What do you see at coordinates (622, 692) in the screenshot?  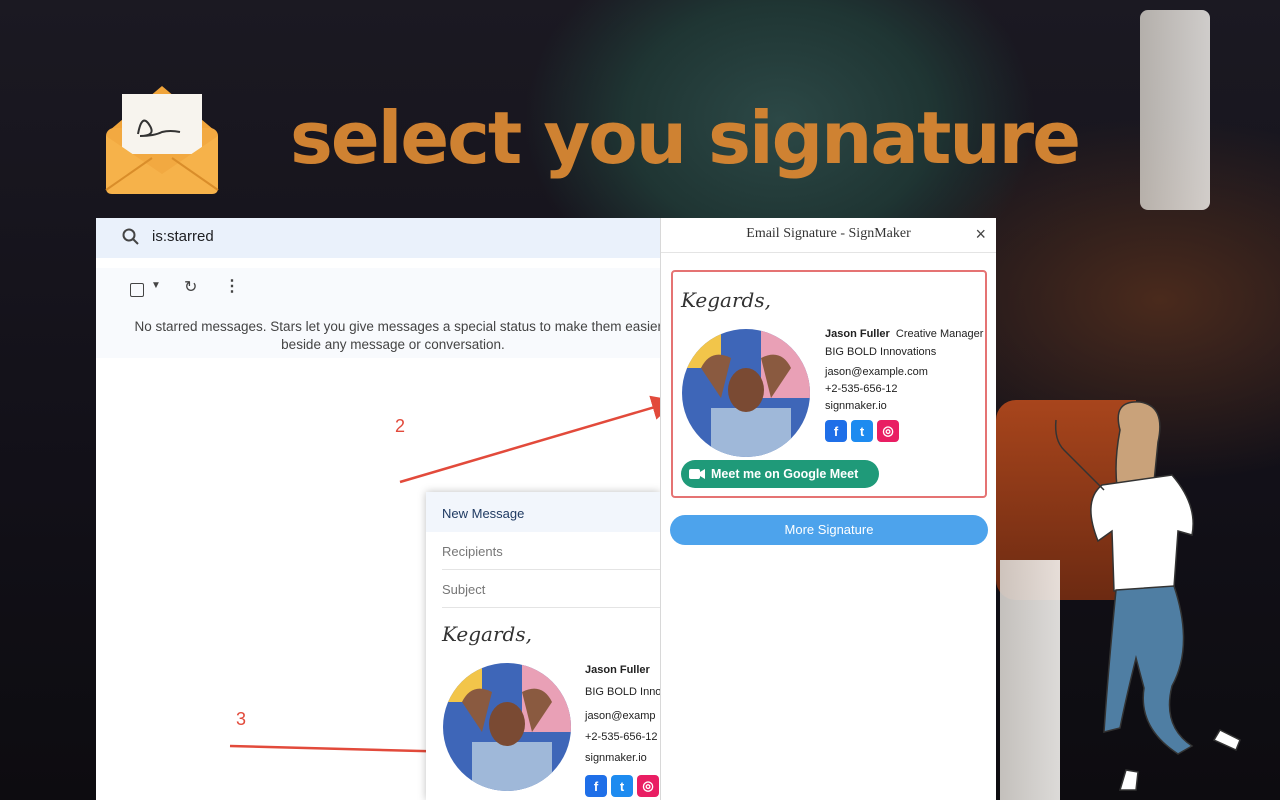 I see `signature-company: BIG BOLD Inno` at bounding box center [622, 692].